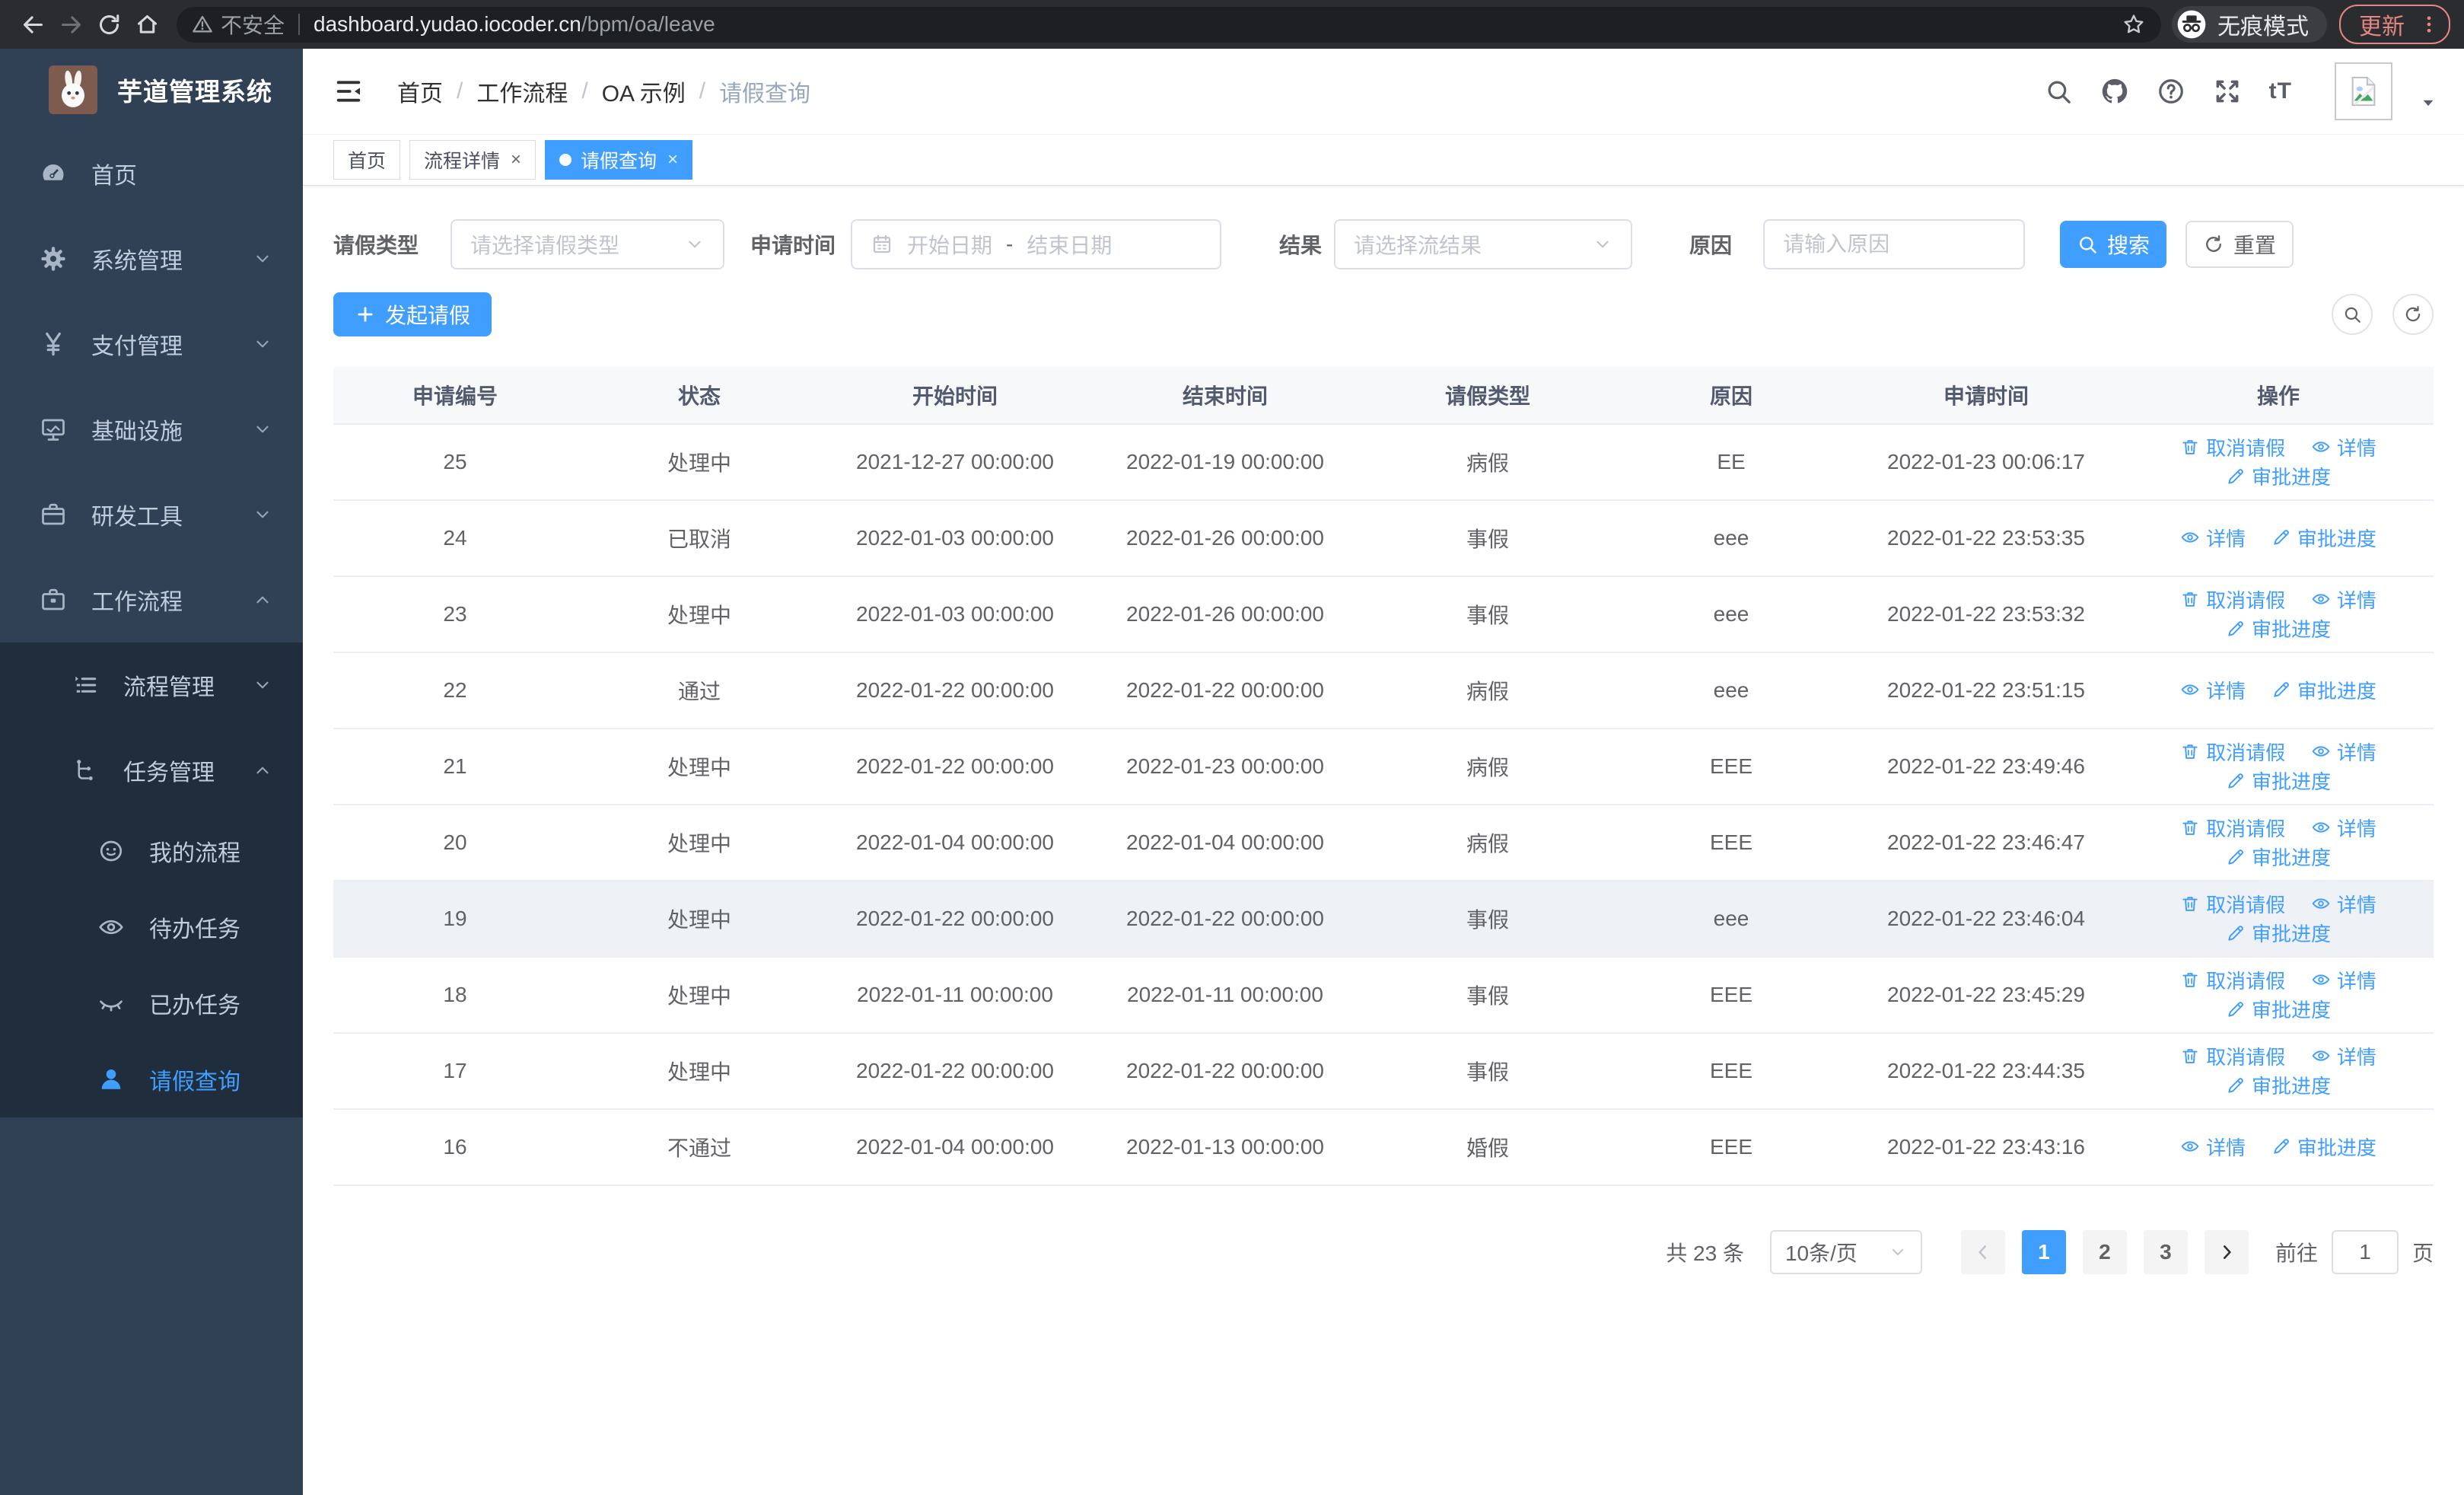 This screenshot has width=2464, height=1495. What do you see at coordinates (2226, 1252) in the screenshot?
I see `next-page-button` at bounding box center [2226, 1252].